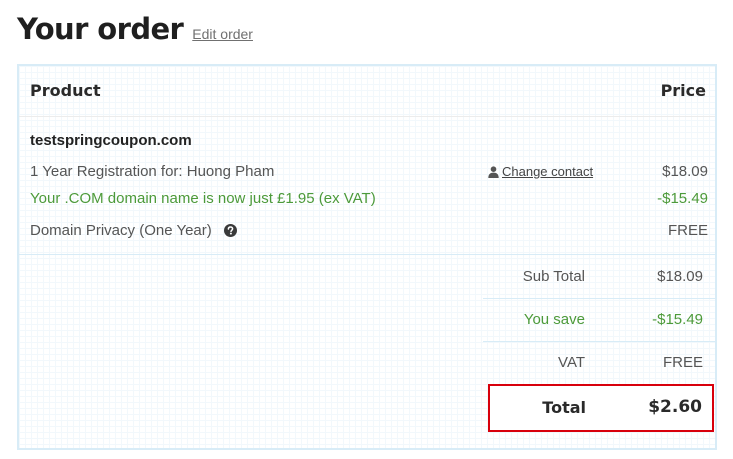  Describe the element at coordinates (65, 90) in the screenshot. I see `product-column-header: Product` at that location.